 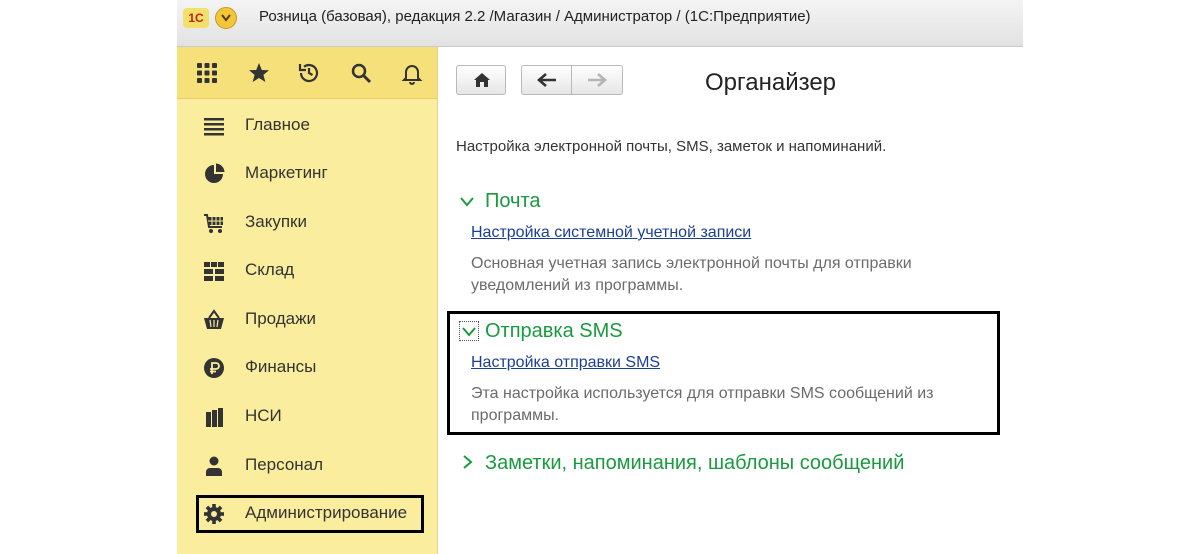 I want to click on sidebar-item-label: НСИ, so click(x=263, y=415).